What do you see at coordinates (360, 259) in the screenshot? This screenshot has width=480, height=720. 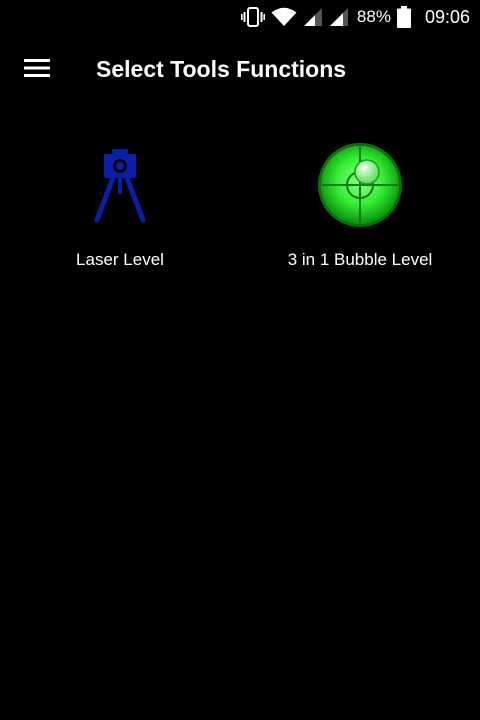 I see `tool-label: 3 in 1 Bubble Level` at bounding box center [360, 259].